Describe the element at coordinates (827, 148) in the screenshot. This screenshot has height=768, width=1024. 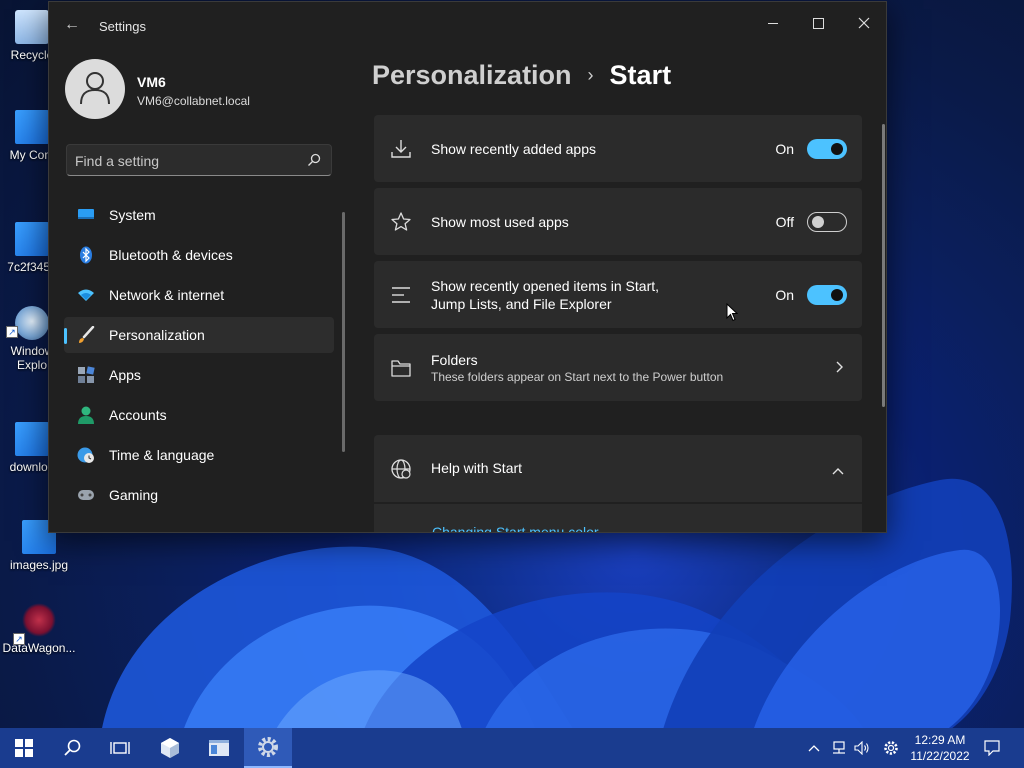
I see `recently-added-apps-toggle` at that location.